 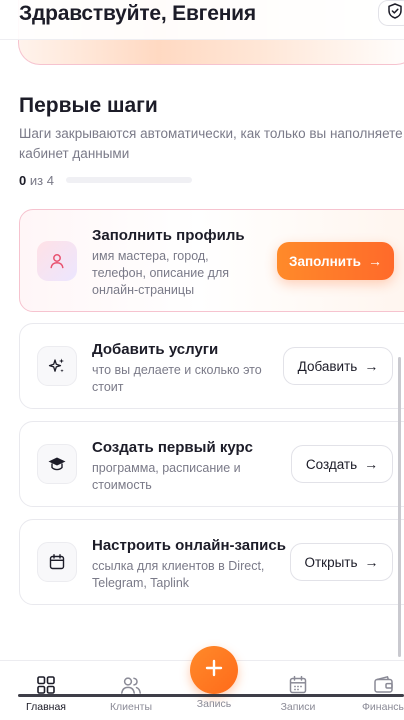 I want to click on add-services-button: Добавить →, so click(x=338, y=366).